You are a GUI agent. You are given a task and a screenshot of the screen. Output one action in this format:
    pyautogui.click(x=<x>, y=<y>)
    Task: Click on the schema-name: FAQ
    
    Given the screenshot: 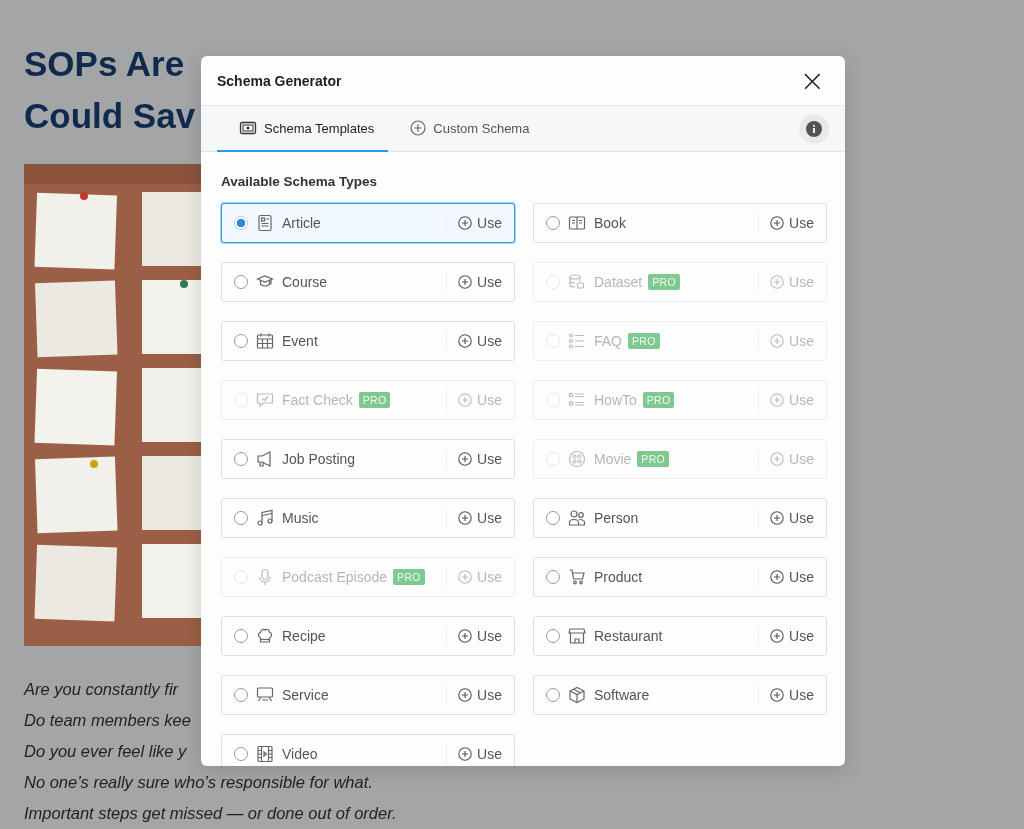 What is the action you would take?
    pyautogui.click(x=608, y=341)
    